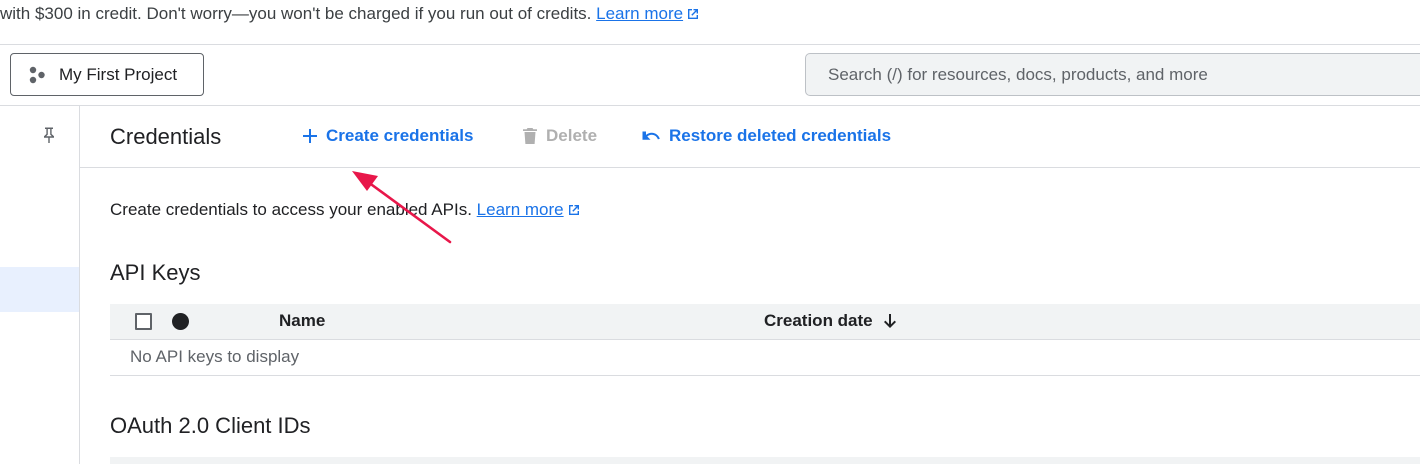  I want to click on restore-label: Restore deleted credentials, so click(780, 135).